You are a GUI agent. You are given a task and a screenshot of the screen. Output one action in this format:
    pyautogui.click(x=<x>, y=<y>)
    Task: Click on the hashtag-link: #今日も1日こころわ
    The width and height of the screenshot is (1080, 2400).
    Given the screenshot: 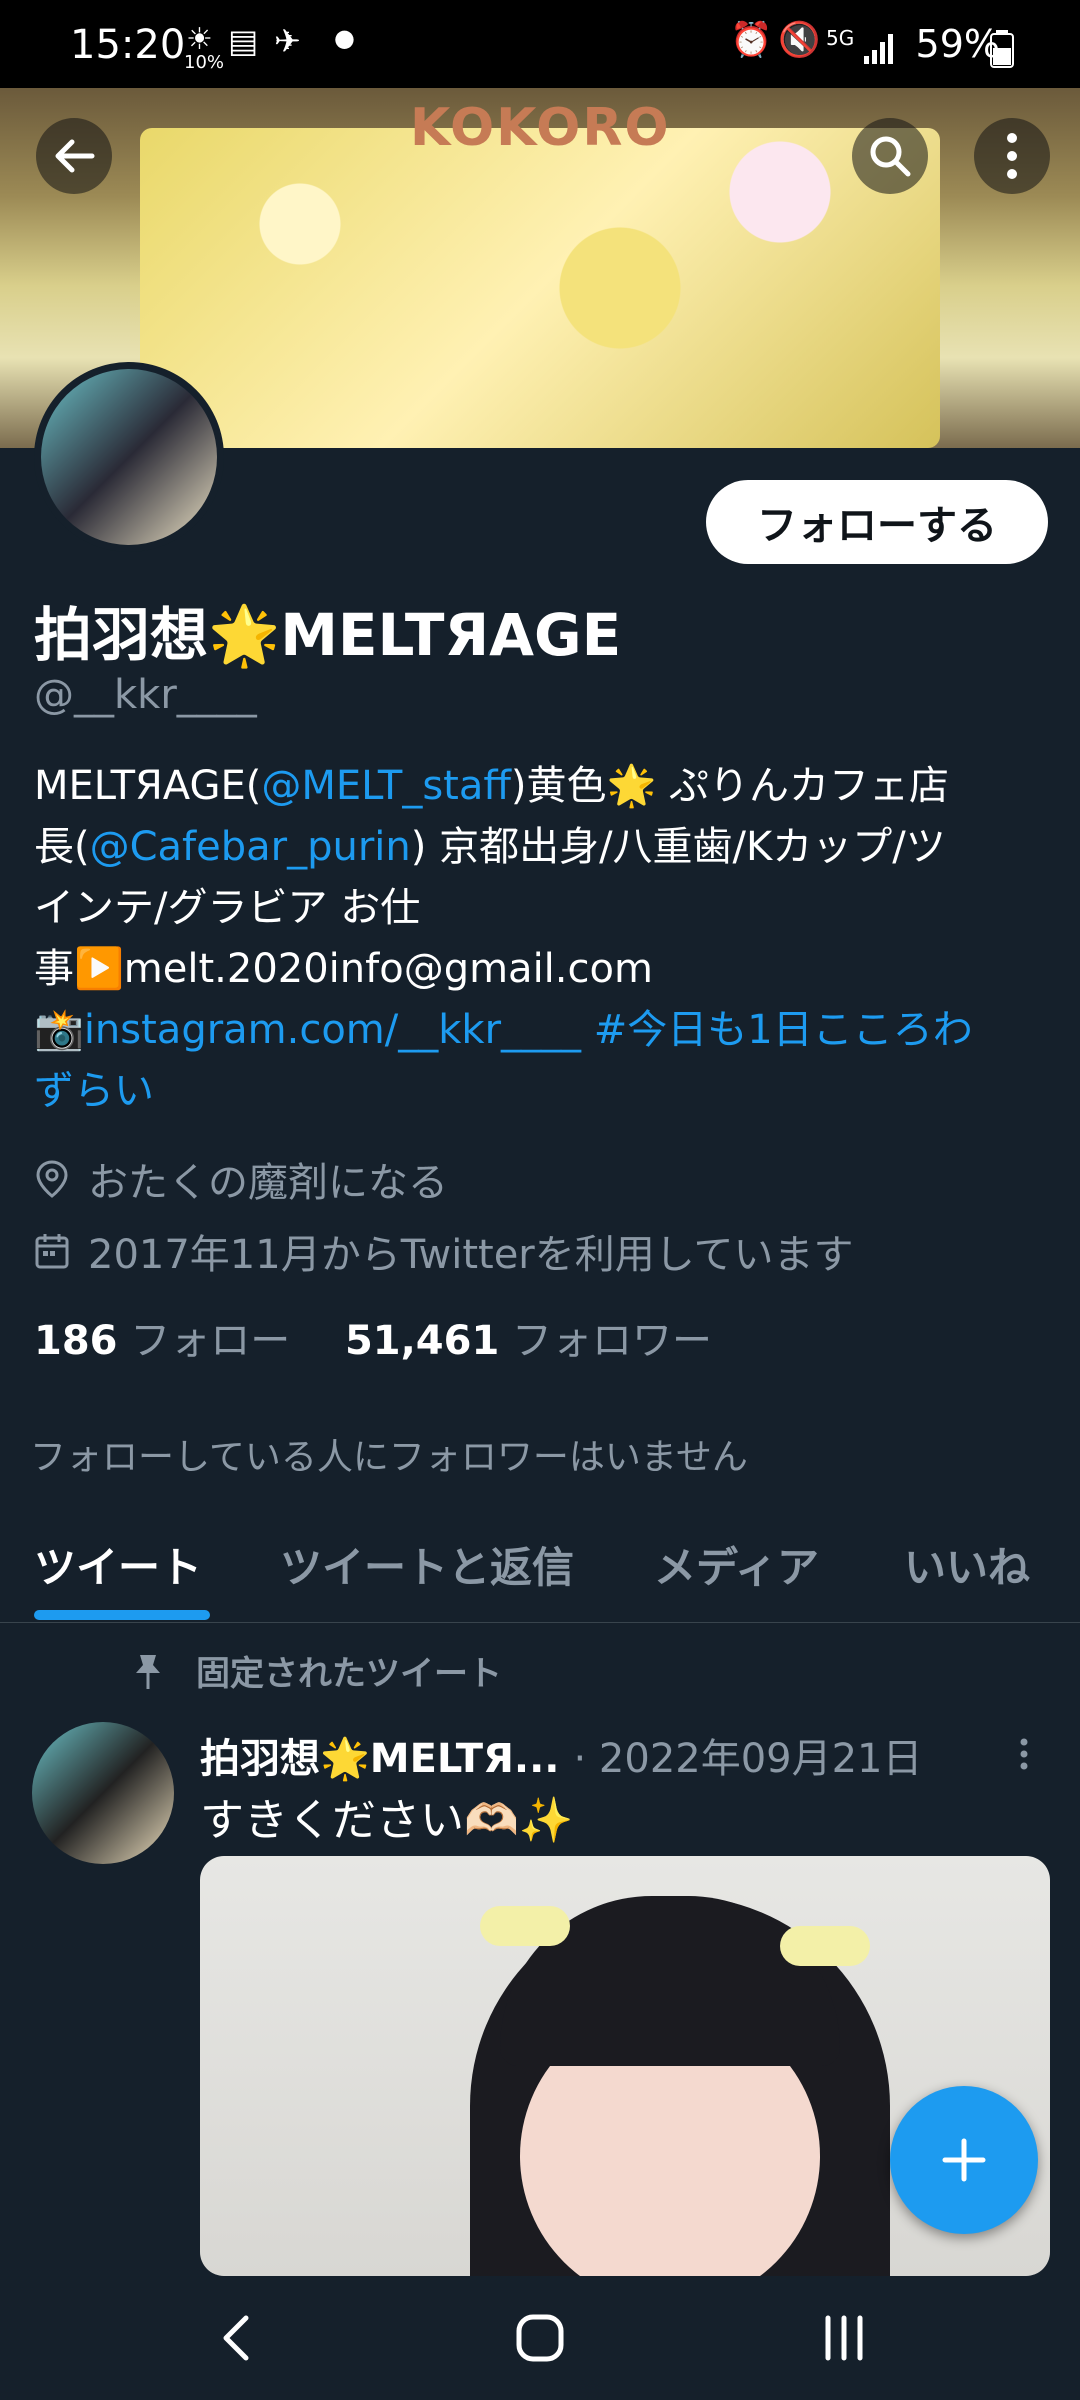 What is the action you would take?
    pyautogui.click(x=783, y=1030)
    